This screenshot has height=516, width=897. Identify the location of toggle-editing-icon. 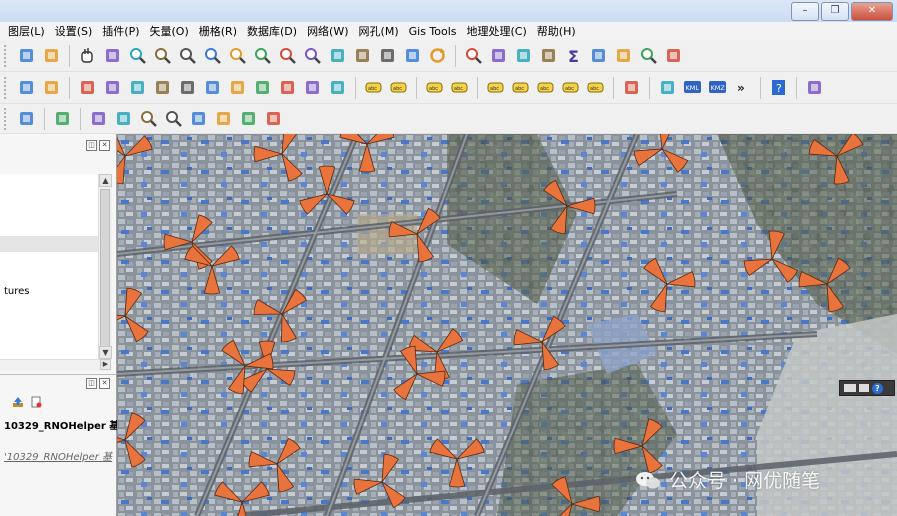
(51, 87).